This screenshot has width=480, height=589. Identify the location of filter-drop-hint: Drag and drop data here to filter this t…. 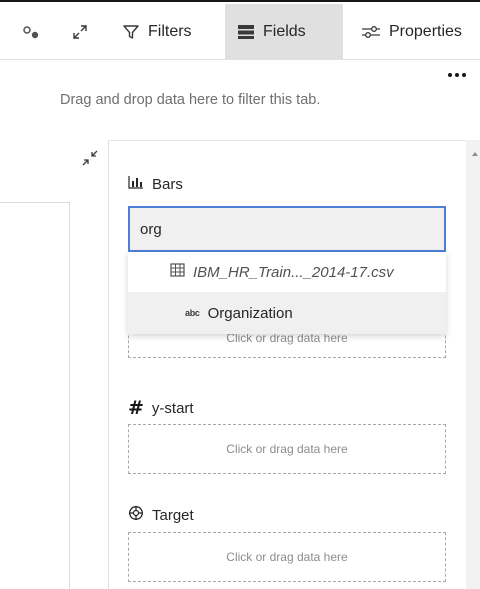
(190, 100).